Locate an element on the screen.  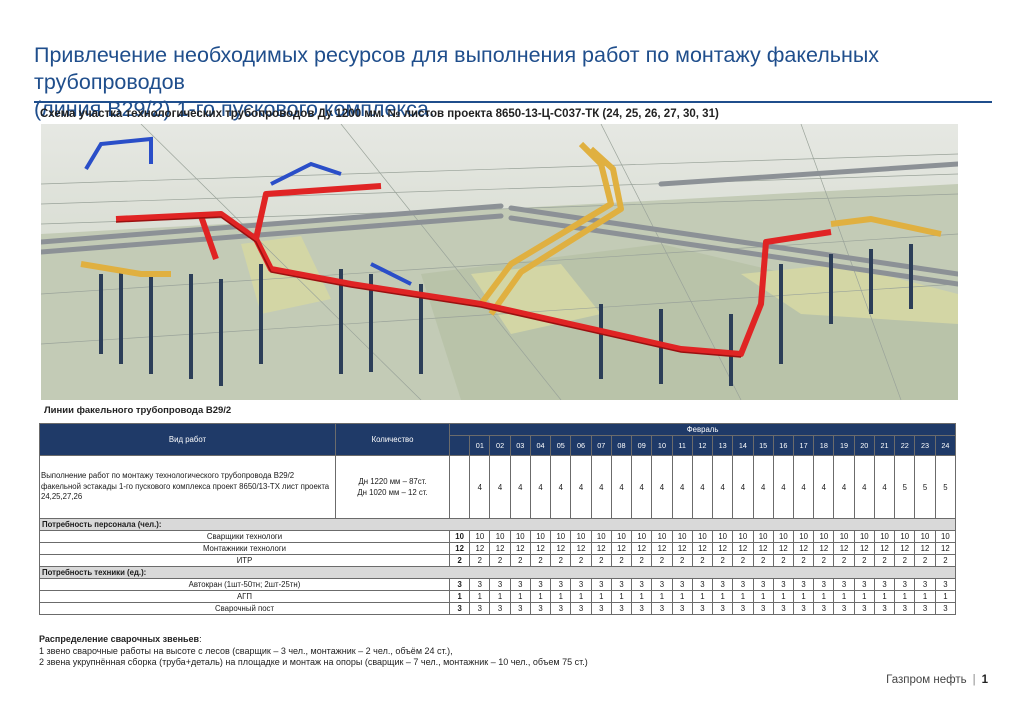
personnel-row-label: Монтажники технологи is located at coordinates (244, 548).